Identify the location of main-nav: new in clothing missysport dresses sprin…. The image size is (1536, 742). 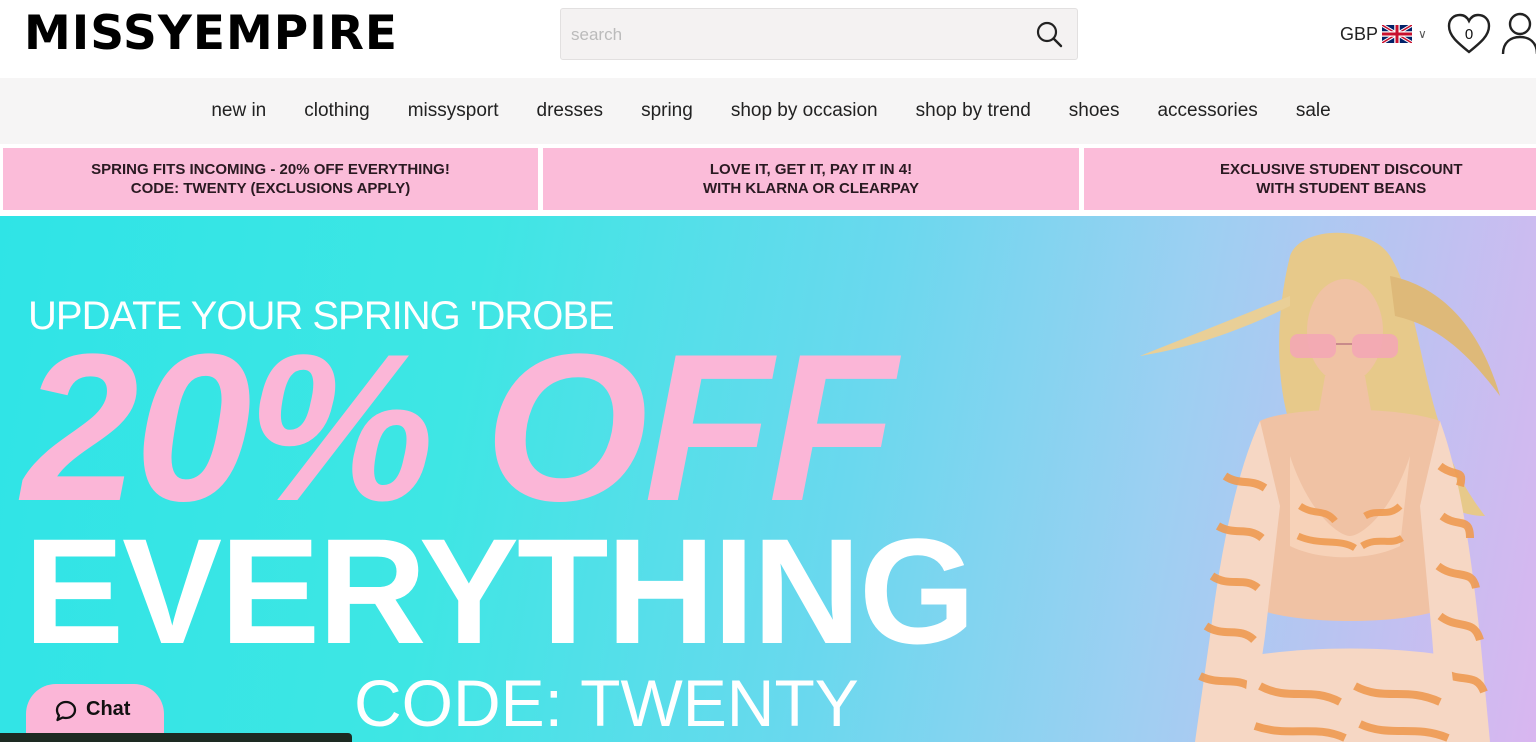
(768, 111).